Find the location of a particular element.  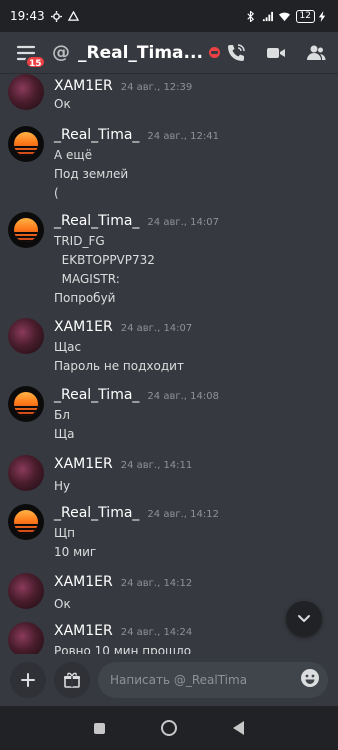

bluetooth-icon is located at coordinates (250, 16).